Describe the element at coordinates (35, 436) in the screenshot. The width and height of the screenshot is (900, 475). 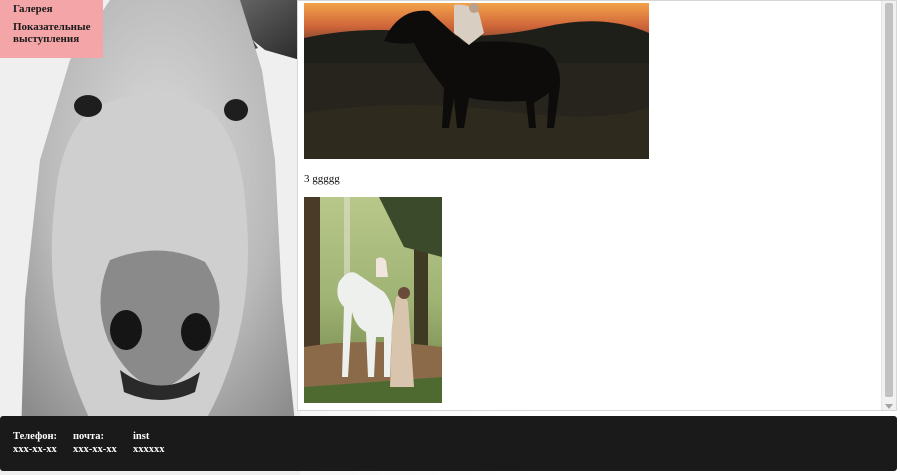
I see `contact-phone-label: Телефон:` at that location.